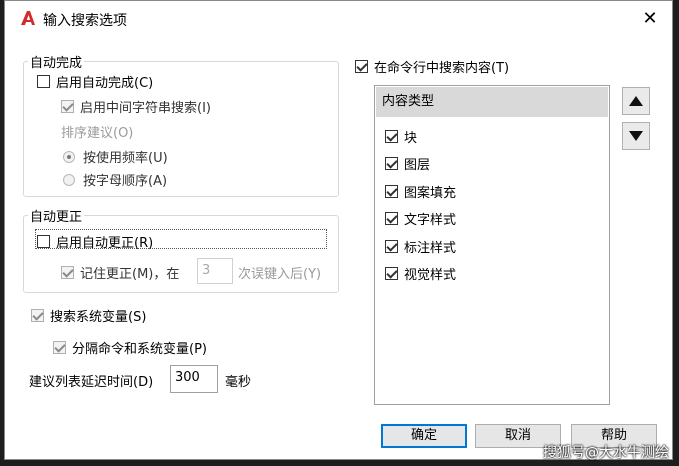 The image size is (679, 466). What do you see at coordinates (187, 377) in the screenshot?
I see `delay-value: 300` at bounding box center [187, 377].